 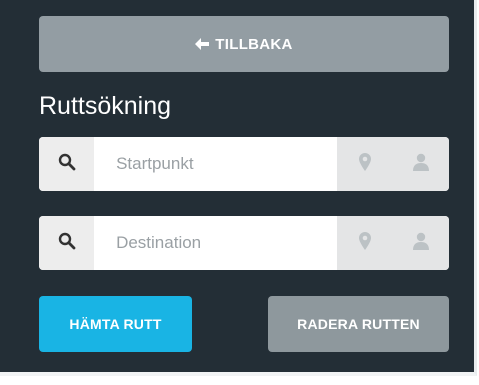 What do you see at coordinates (393, 243) in the screenshot?
I see `destination-field-tools` at bounding box center [393, 243].